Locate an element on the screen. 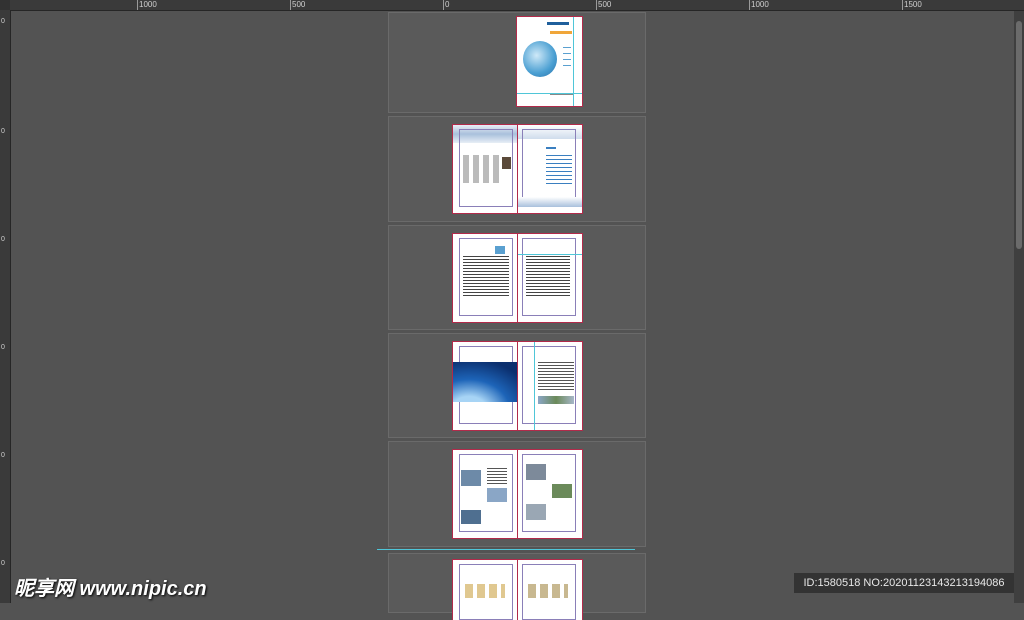 This screenshot has width=1024, height=620. ruler-label: 1500 is located at coordinates (913, 4).